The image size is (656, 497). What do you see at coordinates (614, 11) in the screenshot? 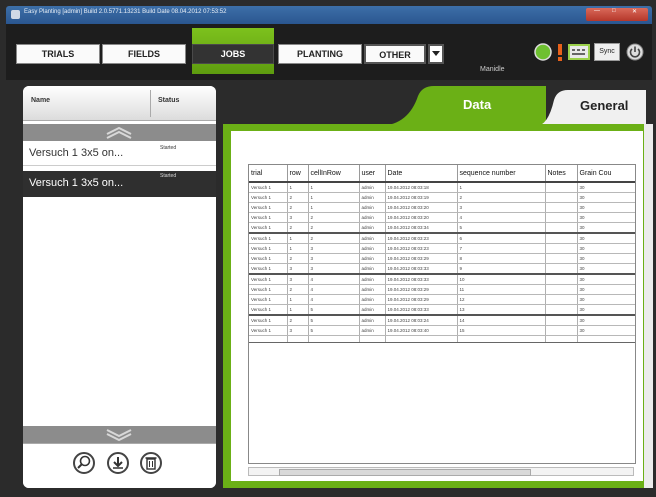
I see `maximize-icon: □` at bounding box center [614, 11].